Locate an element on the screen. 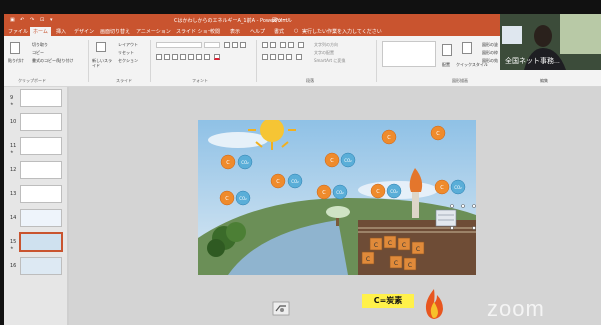 Image resolution: width=601 pixels, height=325 pixels. paste-icon is located at coordinates (15, 48).